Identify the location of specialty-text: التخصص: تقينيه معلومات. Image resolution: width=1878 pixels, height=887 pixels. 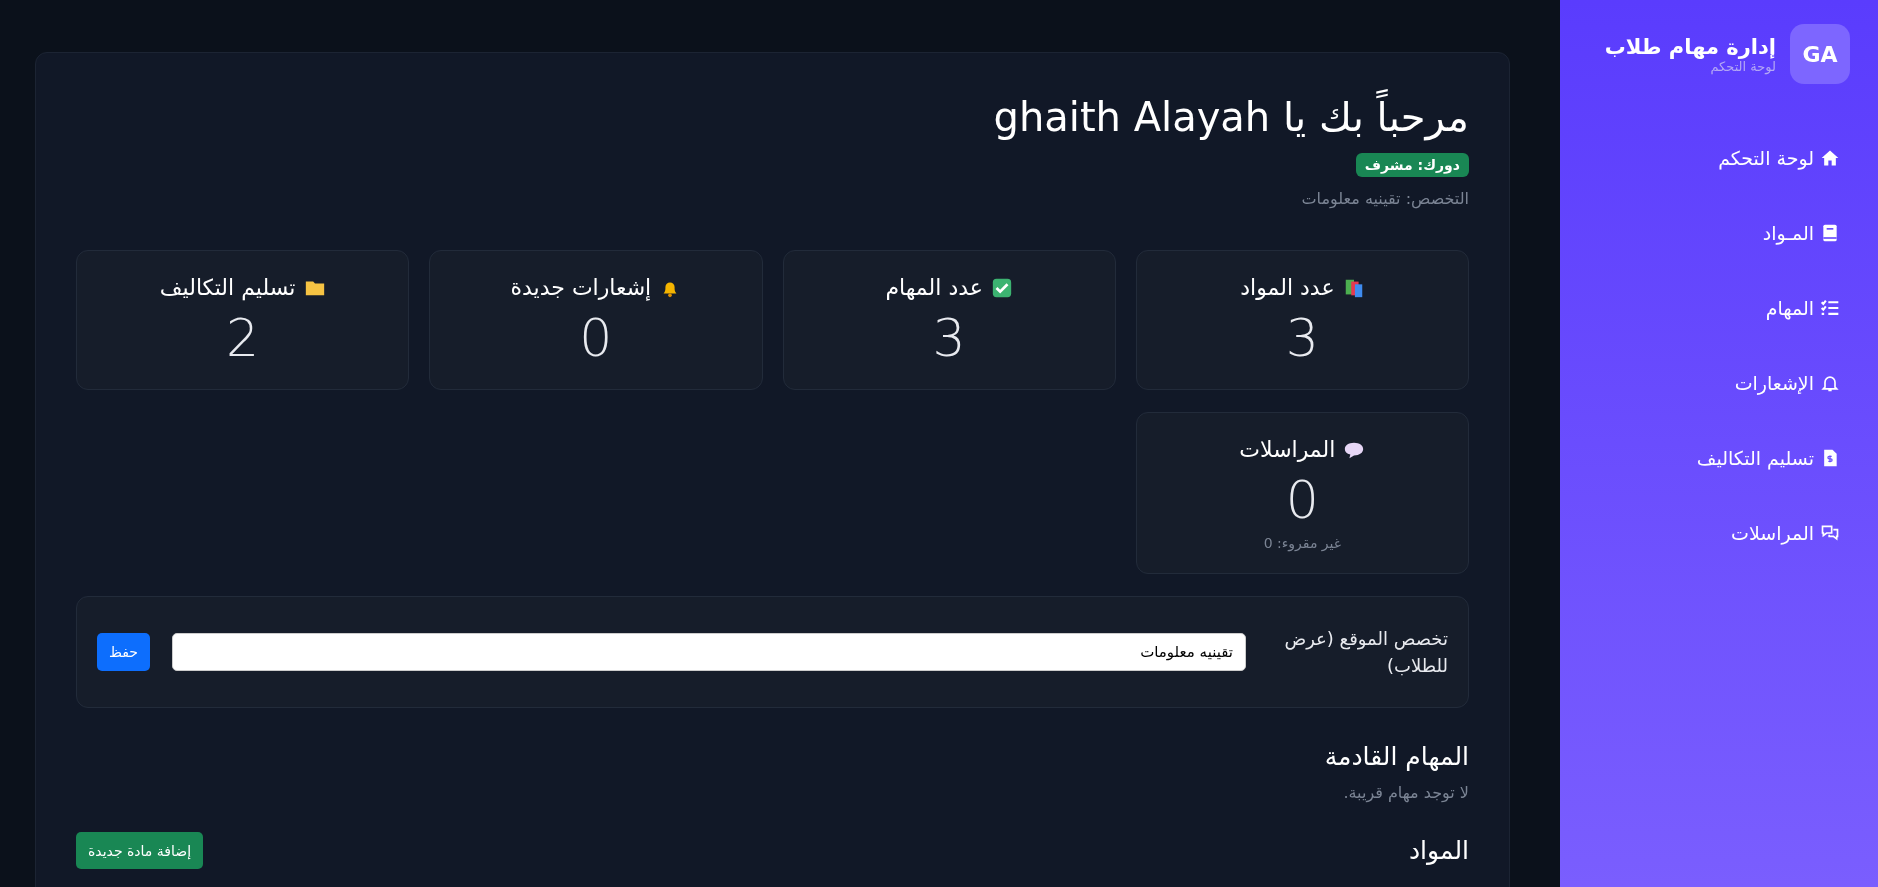
(1384, 198).